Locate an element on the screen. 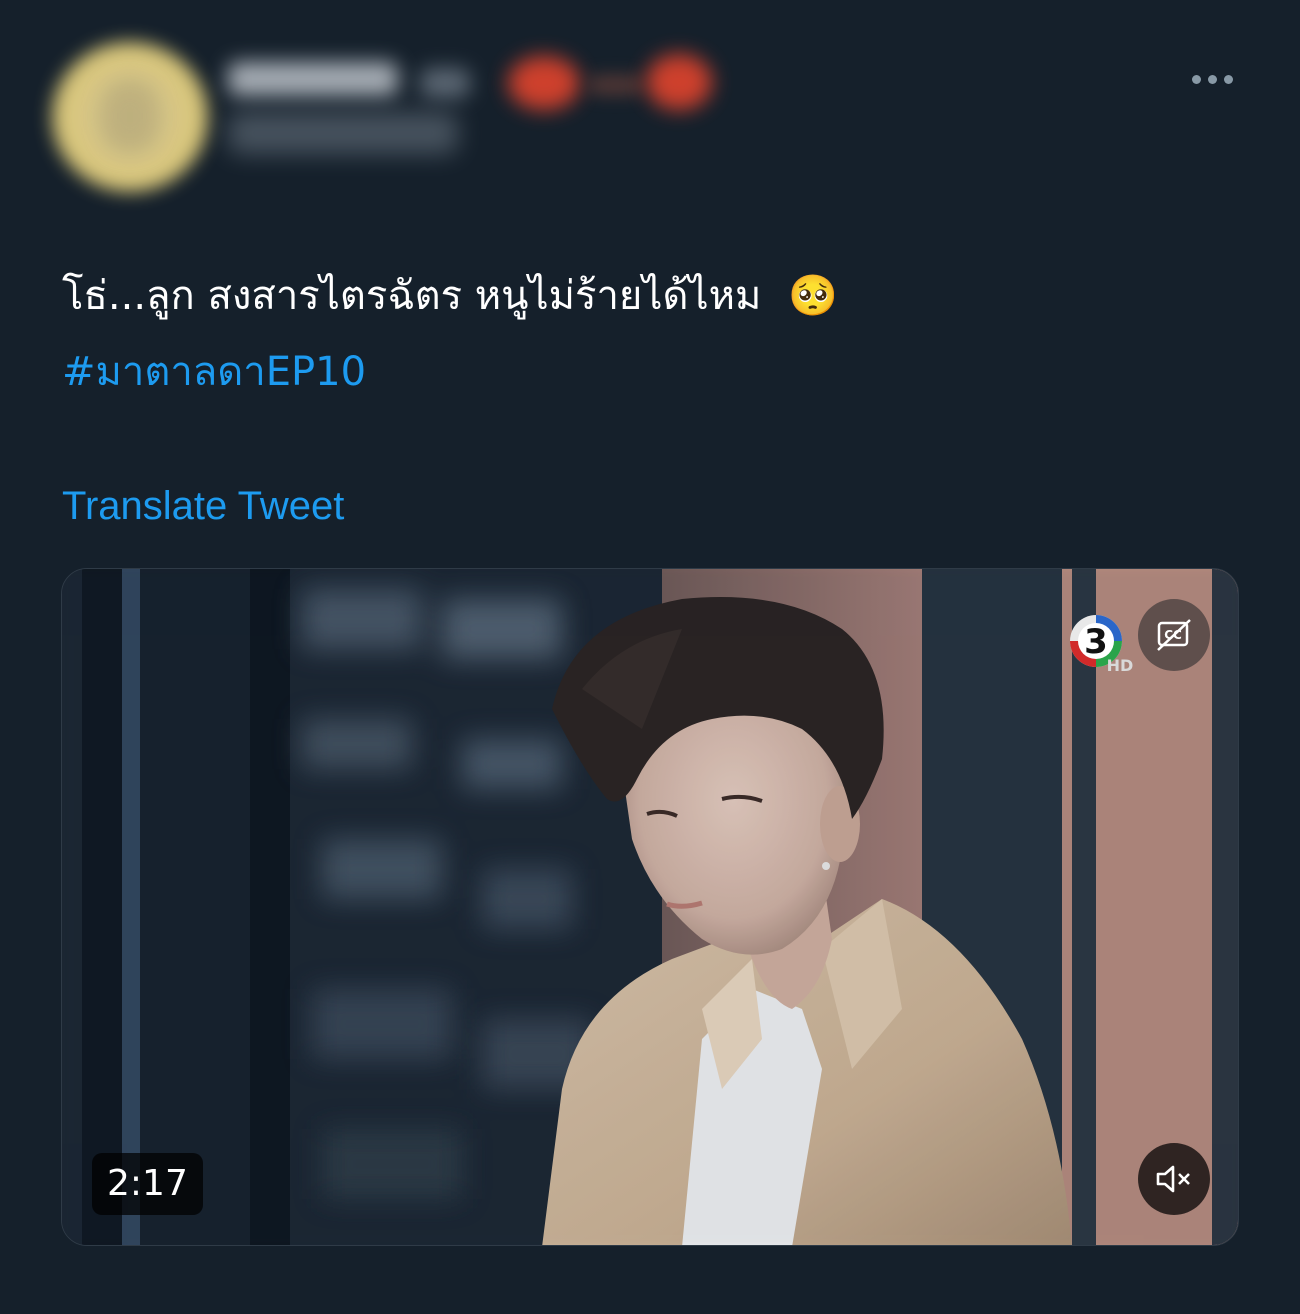 Image resolution: width=1300 pixels, height=1314 pixels. channel-3-hd-logo: 3 HD is located at coordinates (1102, 644).